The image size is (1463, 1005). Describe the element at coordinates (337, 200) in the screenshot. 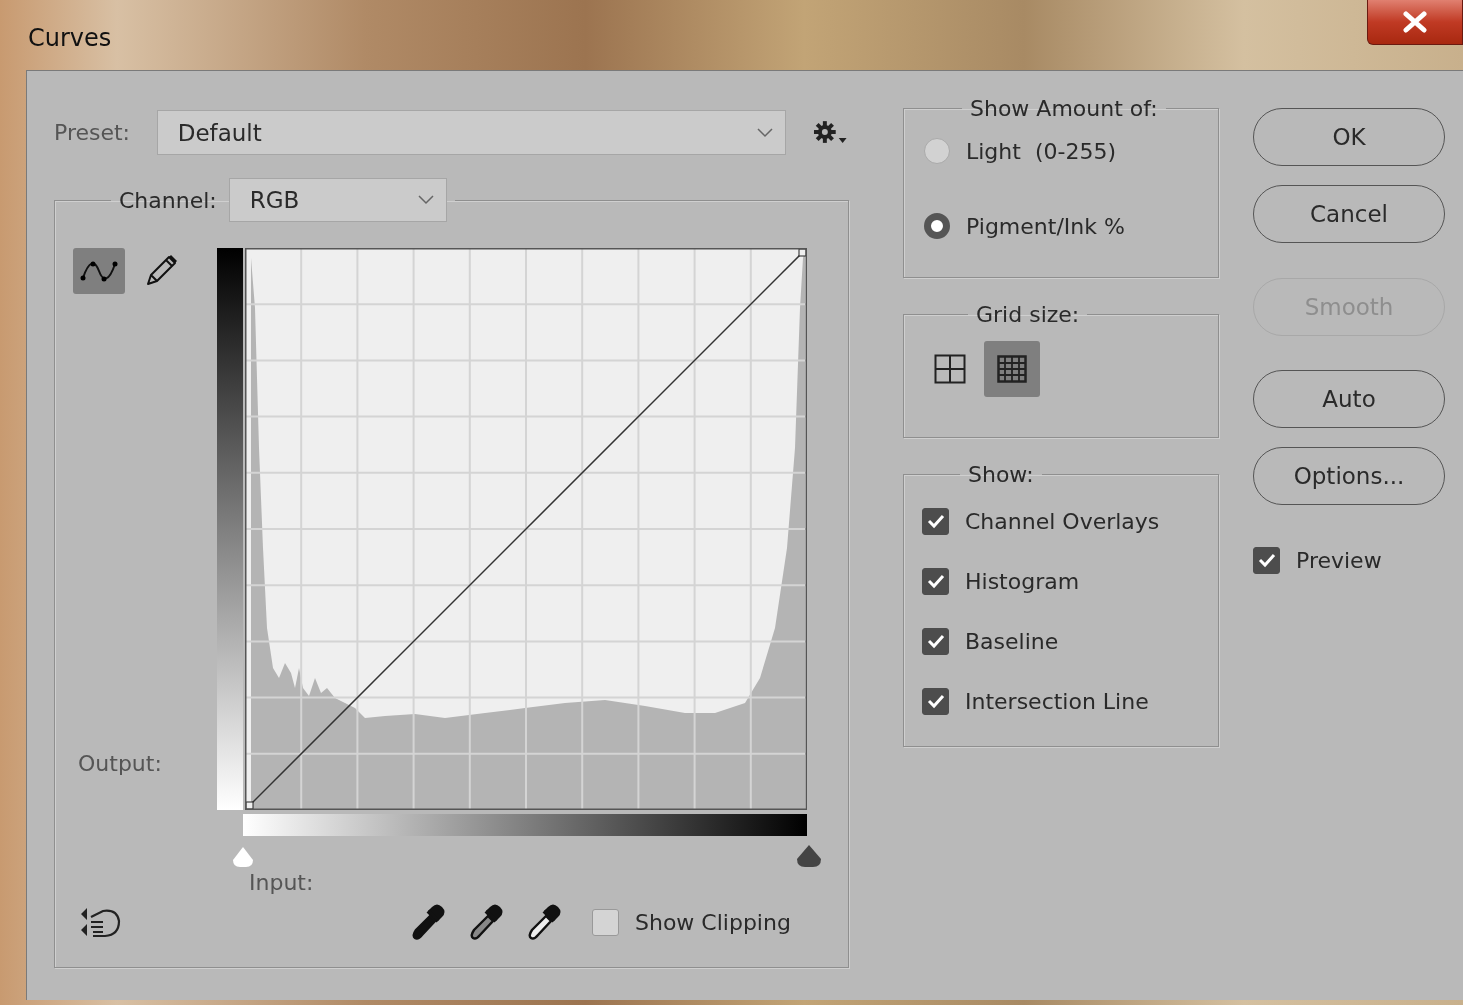

I see `channel-dropdown: RGB` at that location.